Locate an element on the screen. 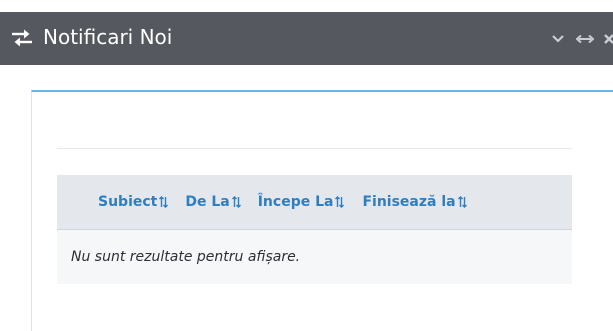  close-icon is located at coordinates (608, 39).